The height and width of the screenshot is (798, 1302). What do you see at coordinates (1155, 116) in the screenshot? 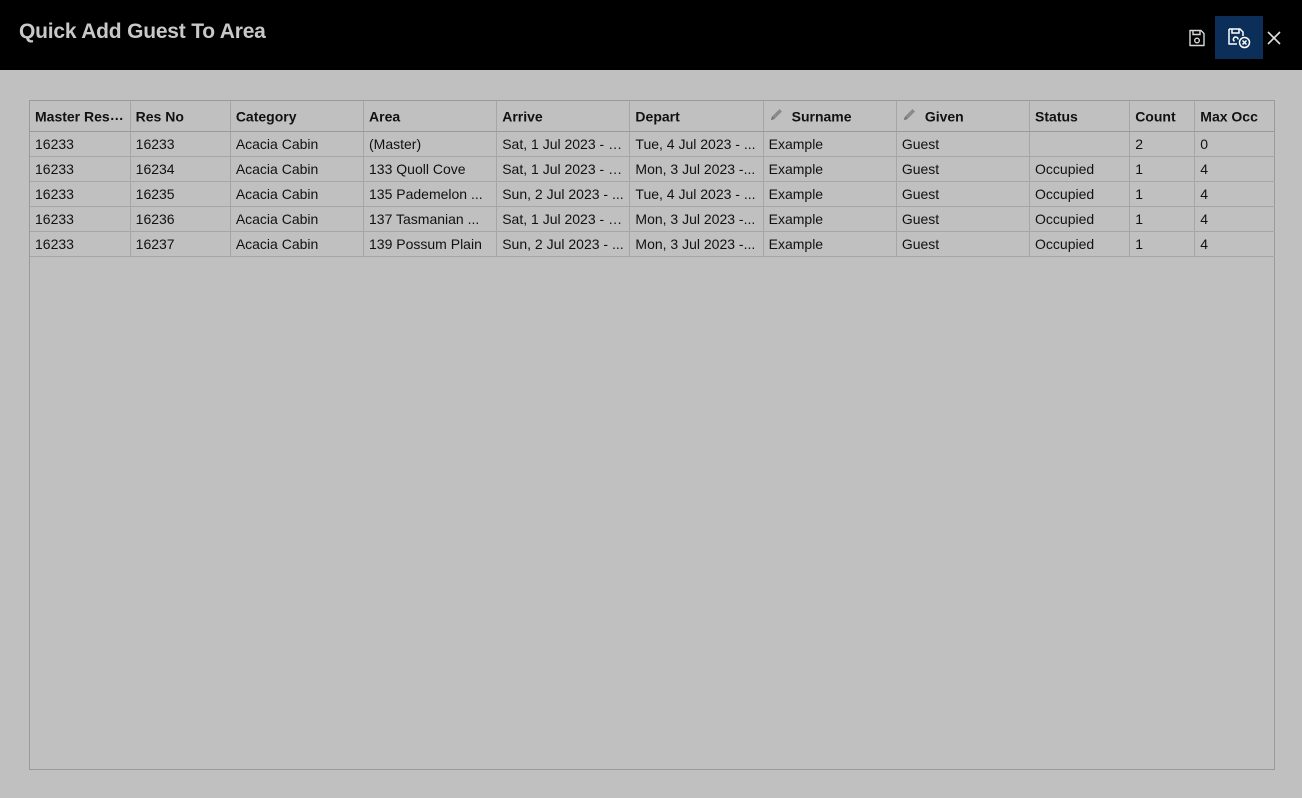
I see `column-header-label: Count` at bounding box center [1155, 116].